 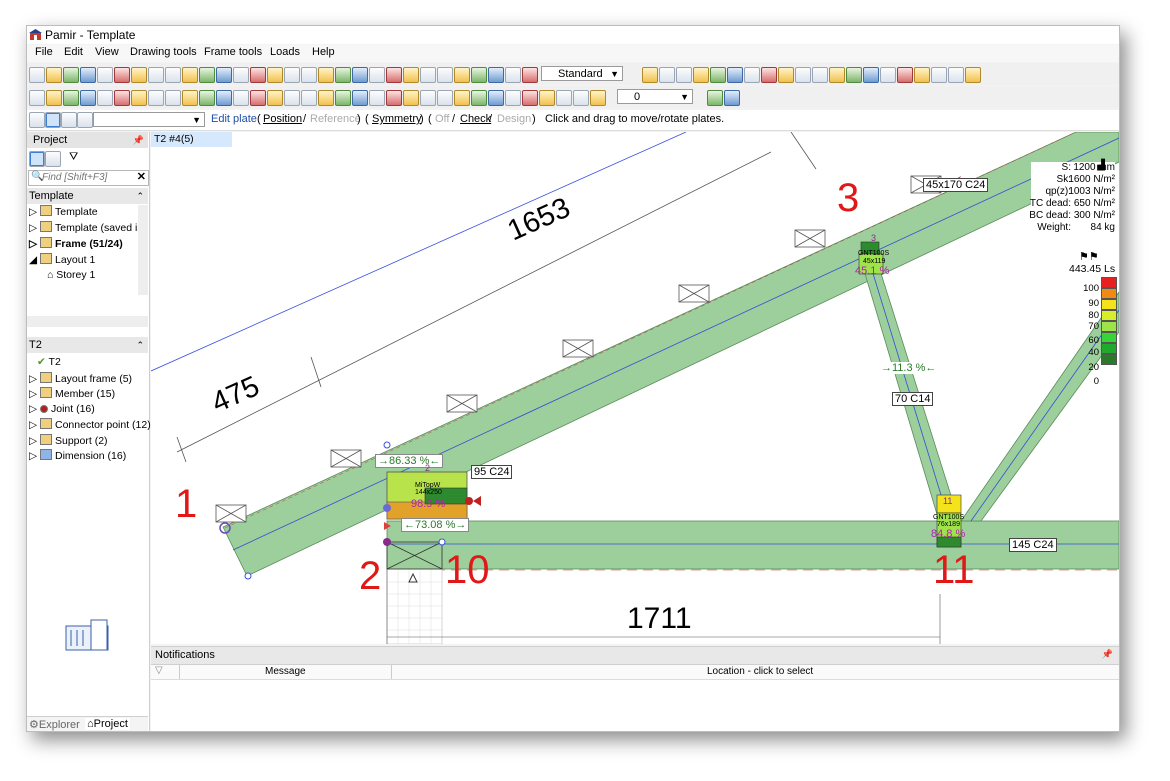 What do you see at coordinates (62, 409) in the screenshot?
I see `tree-item-joint: ▷ Joint (16)` at bounding box center [62, 409].